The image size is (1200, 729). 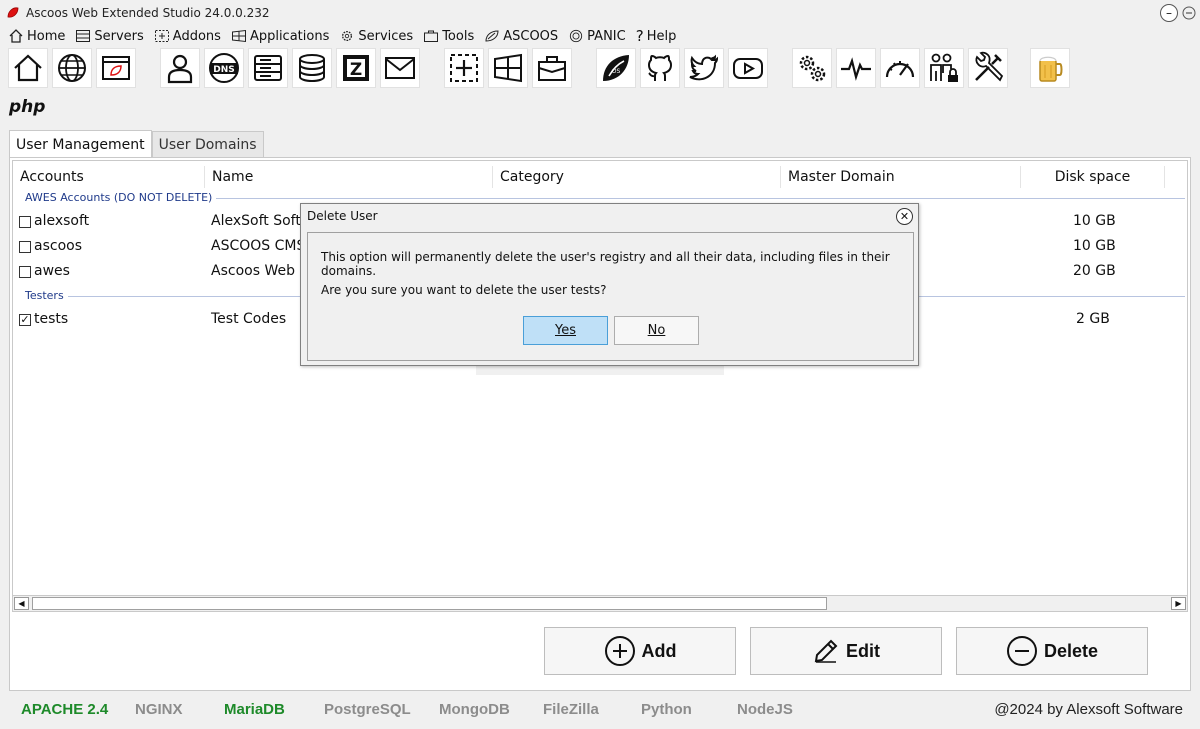 I want to click on menu-addons: Addons, so click(x=187, y=36).